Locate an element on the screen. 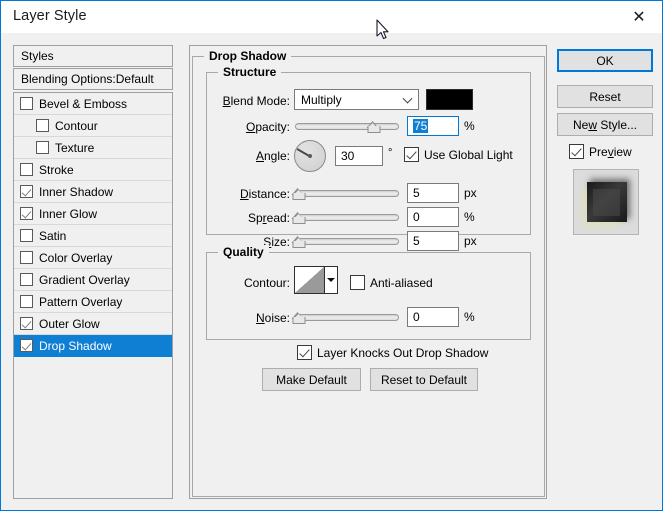 This screenshot has height=511, width=663. sidebar-item-texture: Texture is located at coordinates (93, 148).